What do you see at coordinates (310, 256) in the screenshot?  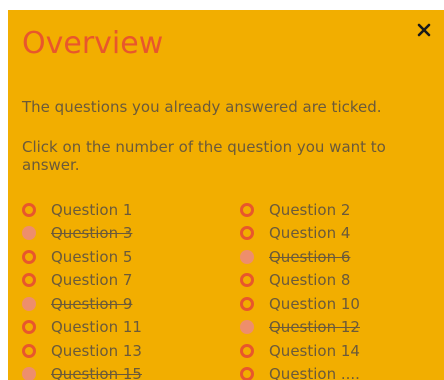 I see `question-label: Question 6` at bounding box center [310, 256].